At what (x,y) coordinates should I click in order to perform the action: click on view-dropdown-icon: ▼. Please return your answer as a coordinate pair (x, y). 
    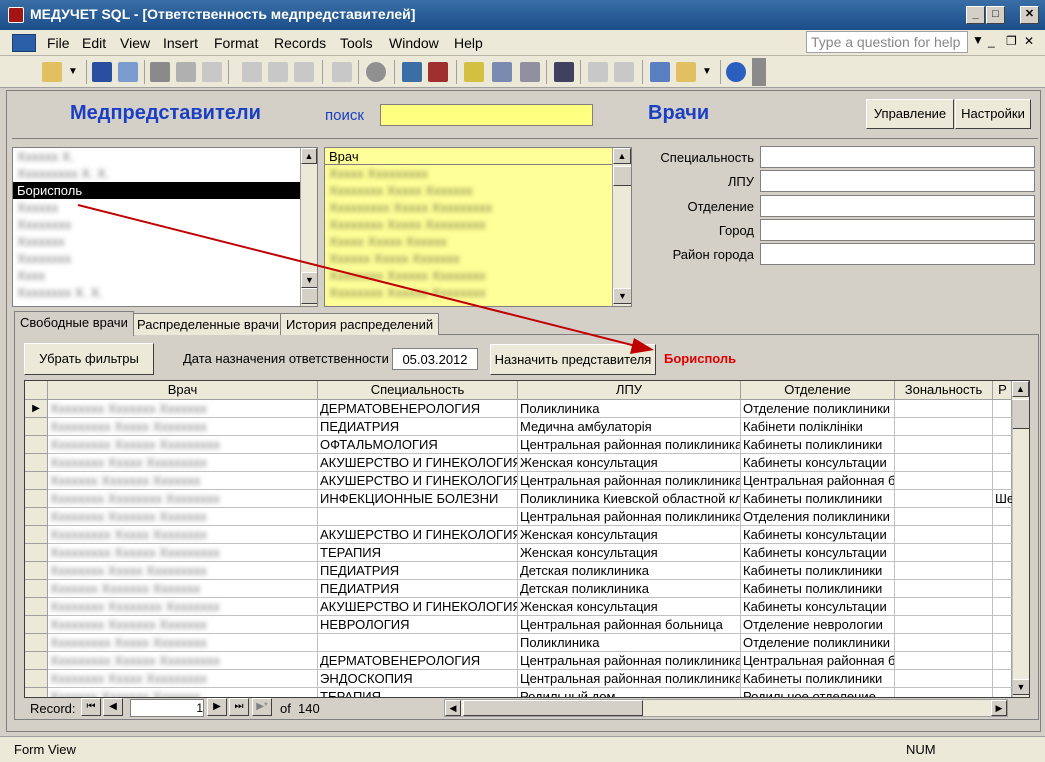
    Looking at the image, I should click on (73, 71).